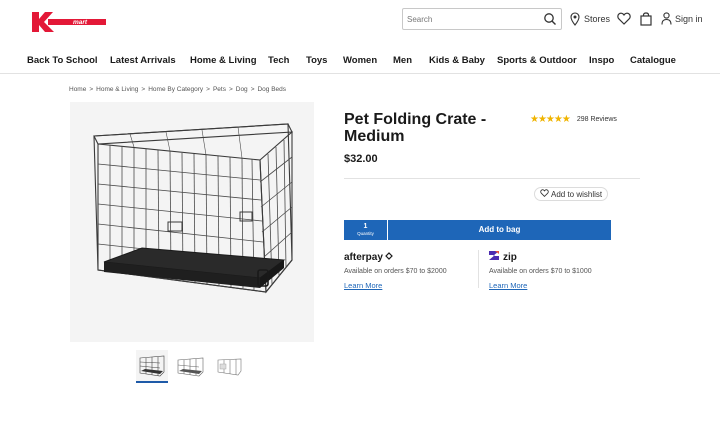 This screenshot has width=720, height=432. What do you see at coordinates (70, 22) in the screenshot?
I see `kmart-logo: mart` at bounding box center [70, 22].